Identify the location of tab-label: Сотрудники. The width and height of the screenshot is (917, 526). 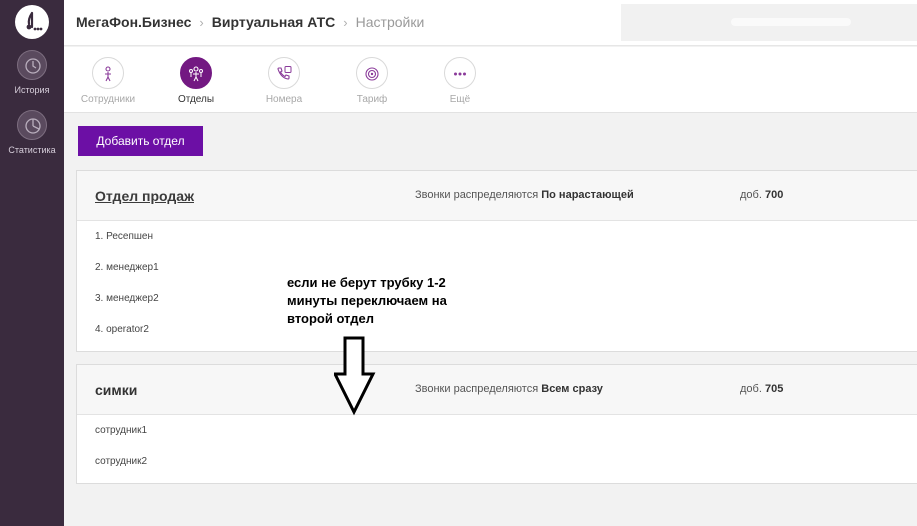
(108, 99).